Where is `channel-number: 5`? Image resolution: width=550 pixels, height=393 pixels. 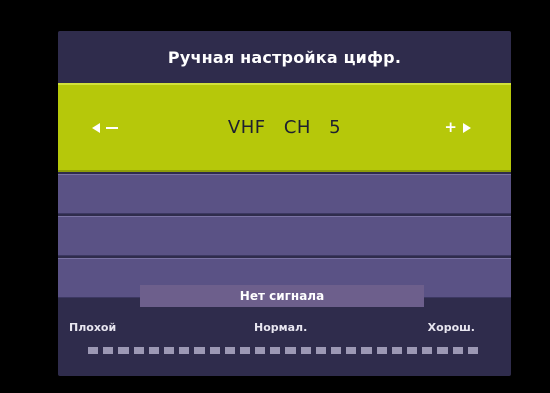
channel-number: 5 is located at coordinates (335, 127).